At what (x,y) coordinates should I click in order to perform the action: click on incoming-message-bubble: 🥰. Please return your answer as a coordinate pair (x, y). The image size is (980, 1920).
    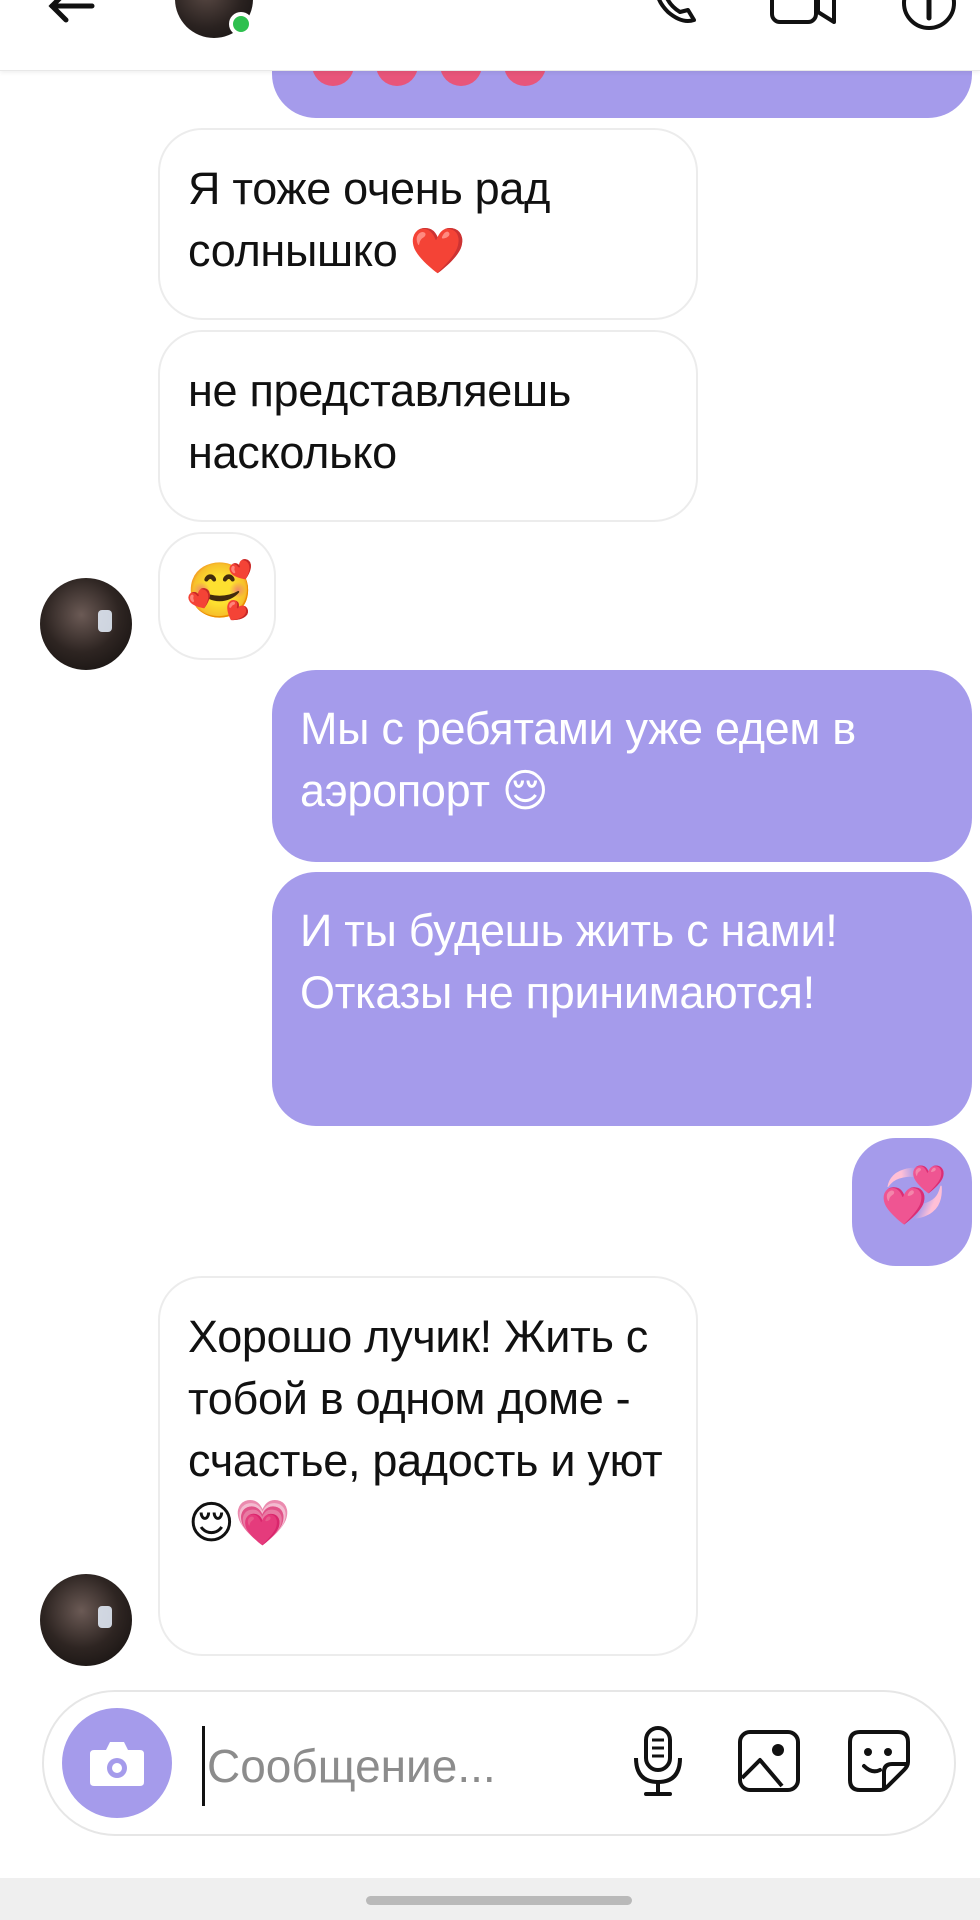
    Looking at the image, I should click on (217, 596).